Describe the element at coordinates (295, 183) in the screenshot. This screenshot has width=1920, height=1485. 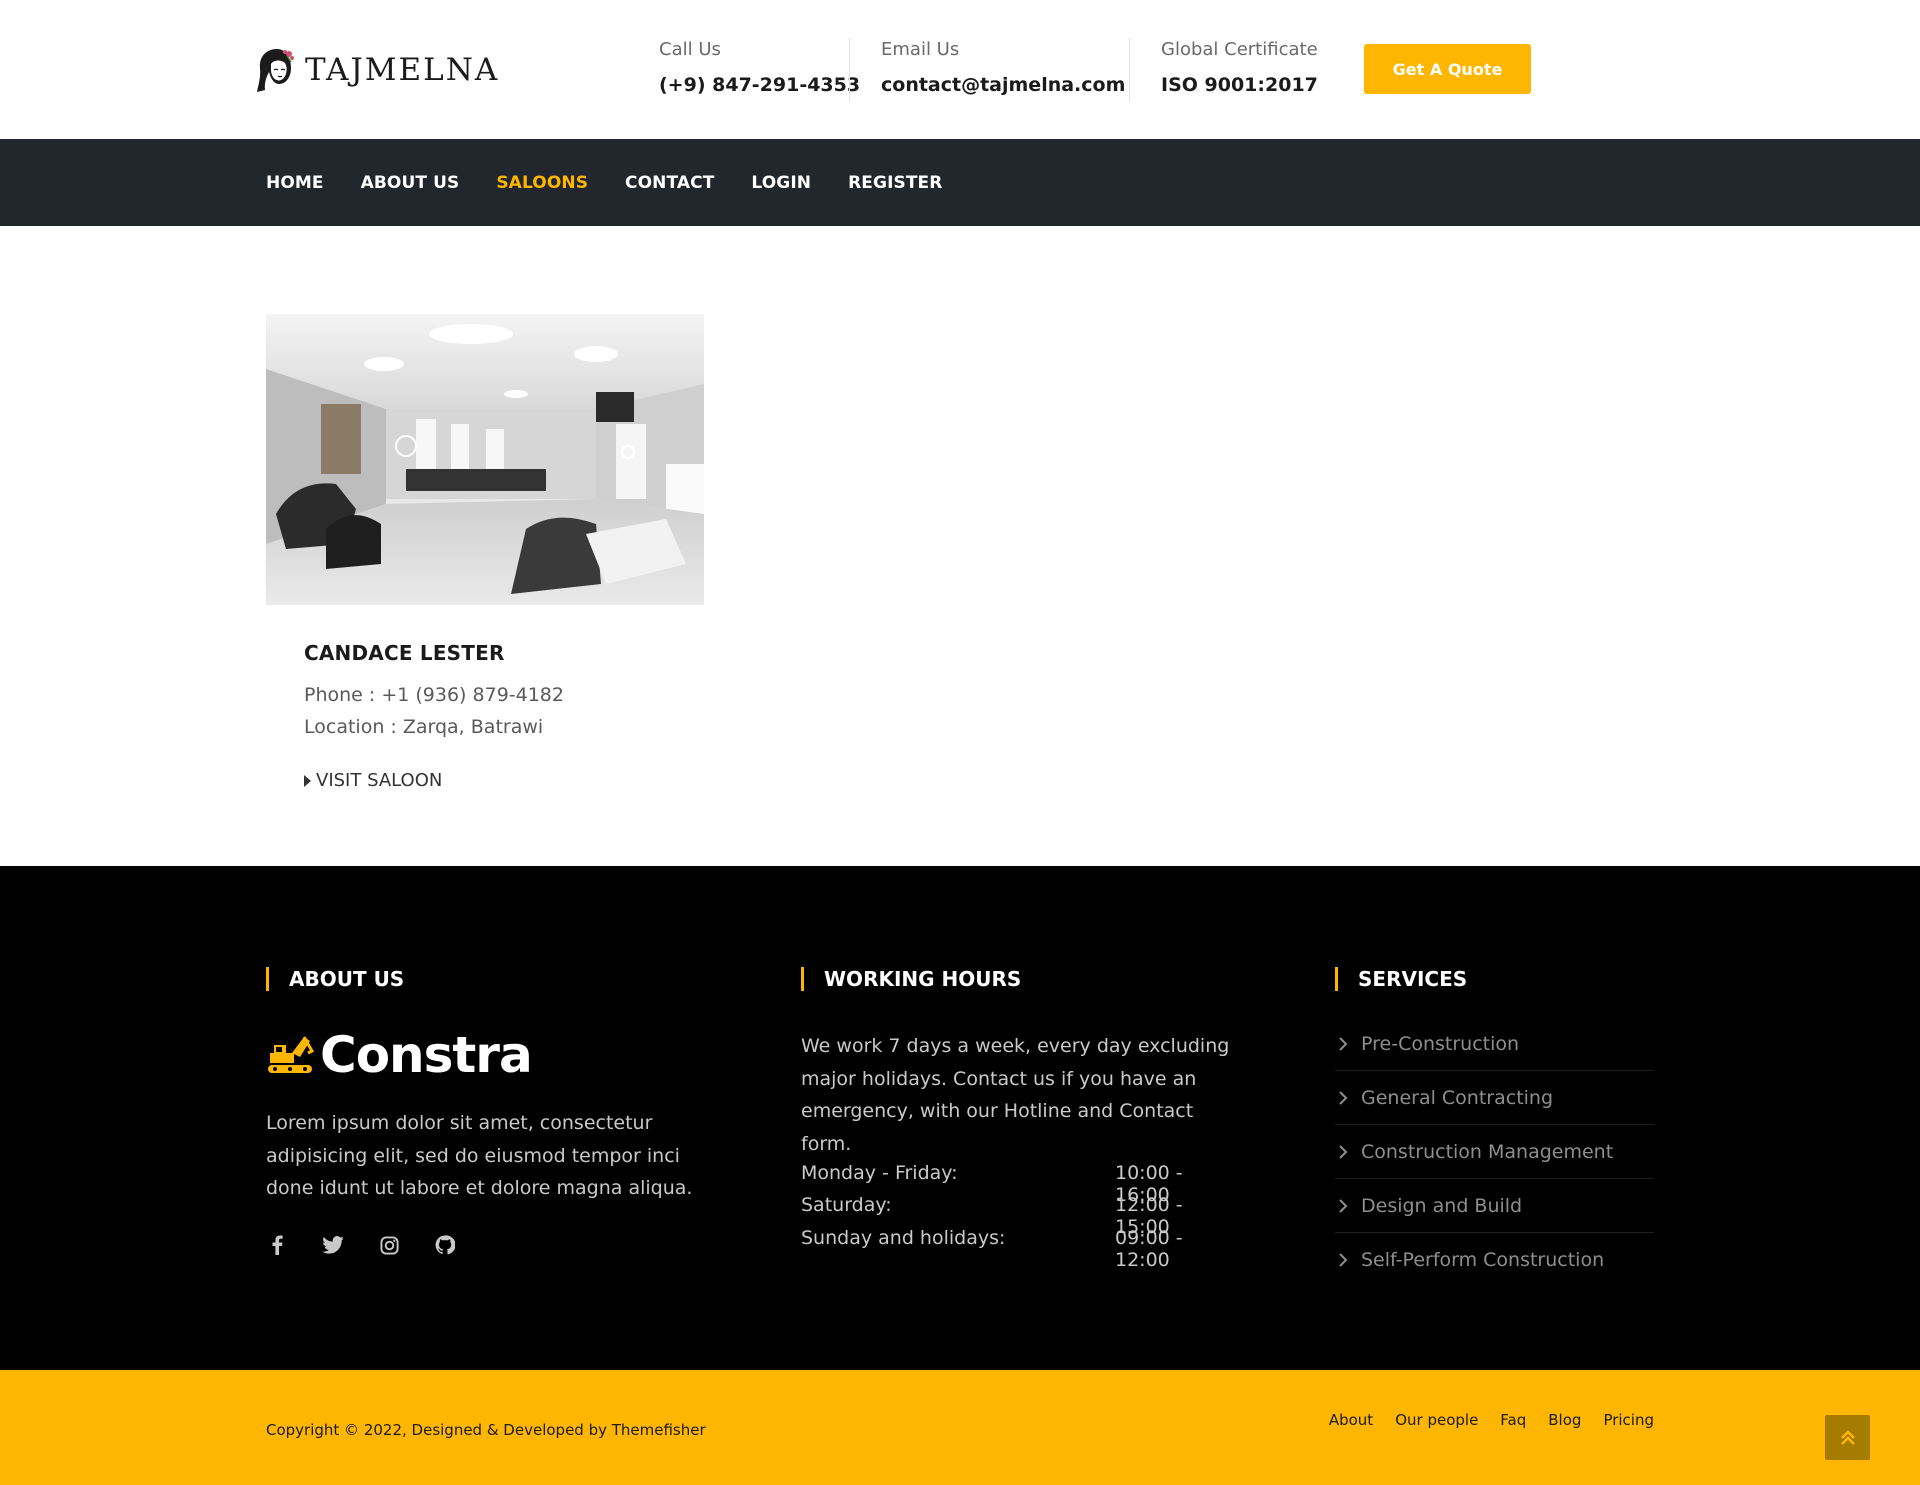
I see `nav-item-home: HOME` at that location.